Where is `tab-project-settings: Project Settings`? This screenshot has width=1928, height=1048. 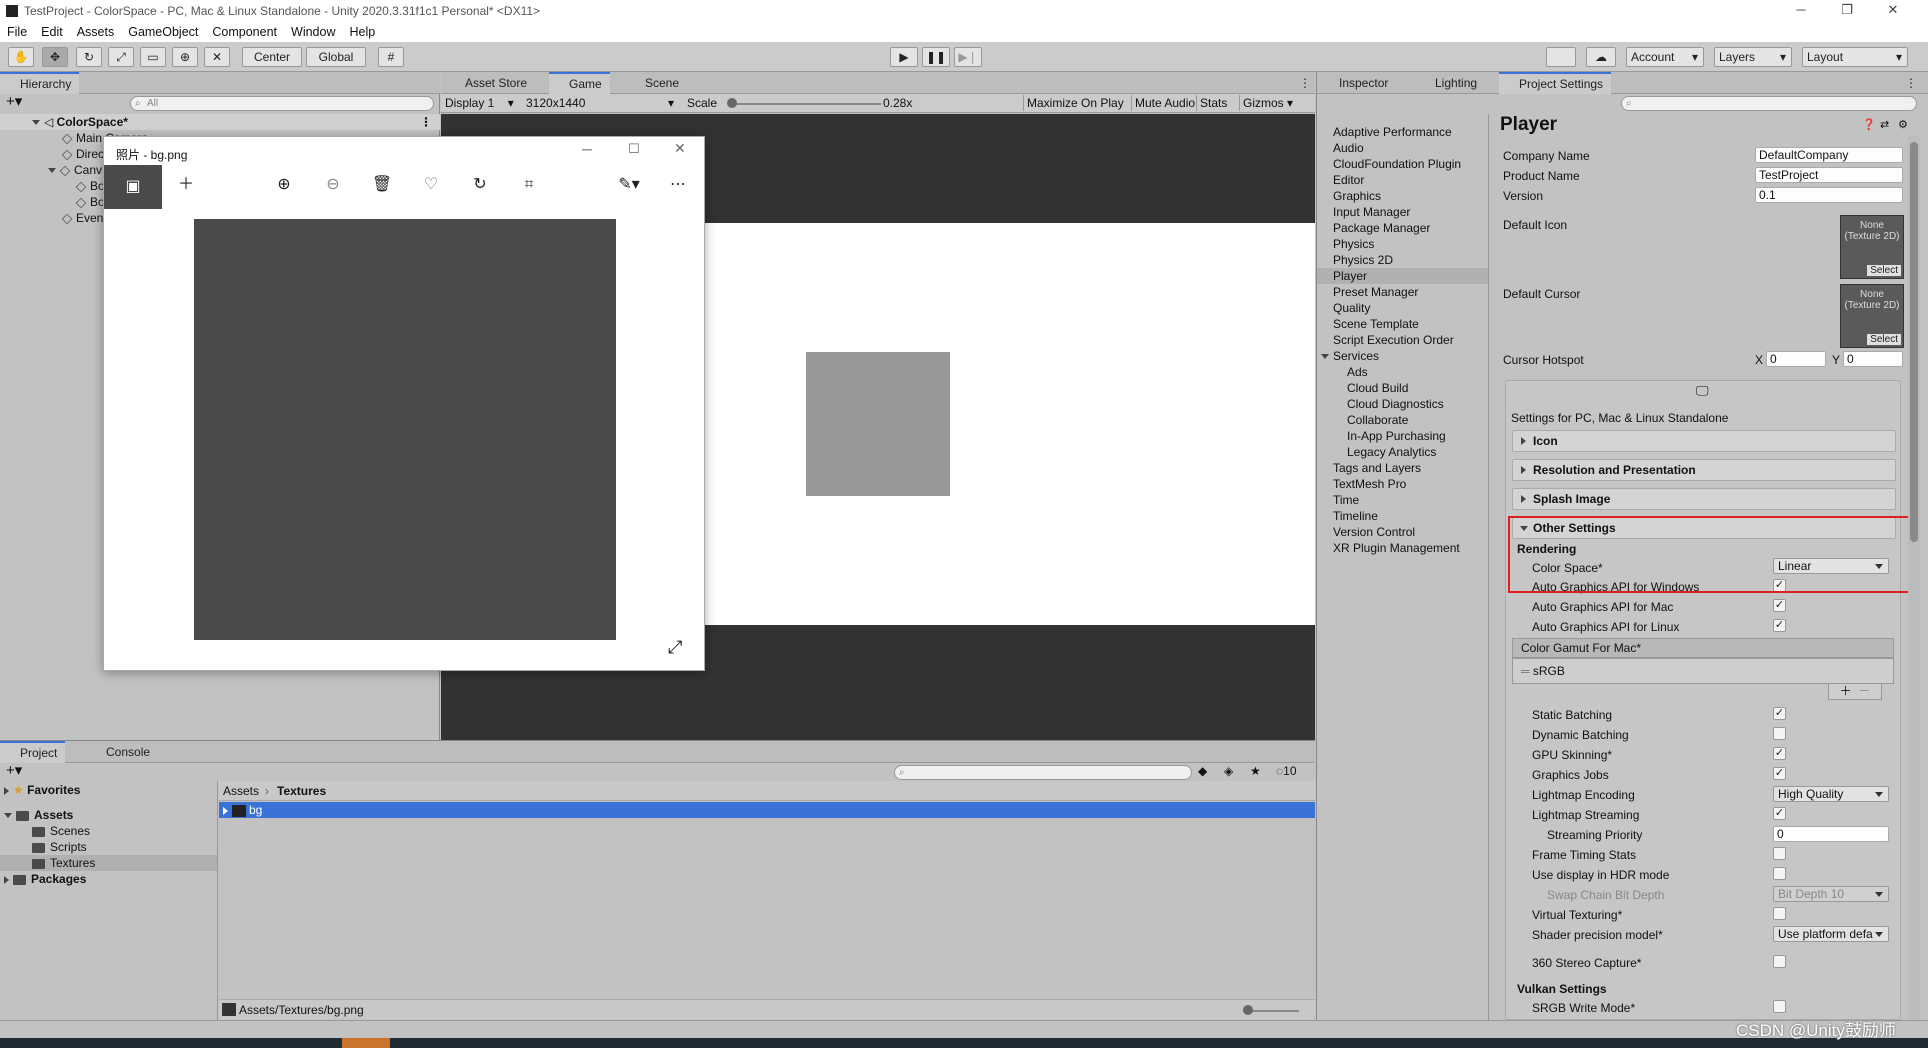
tab-project-settings: Project Settings is located at coordinates (1555, 83).